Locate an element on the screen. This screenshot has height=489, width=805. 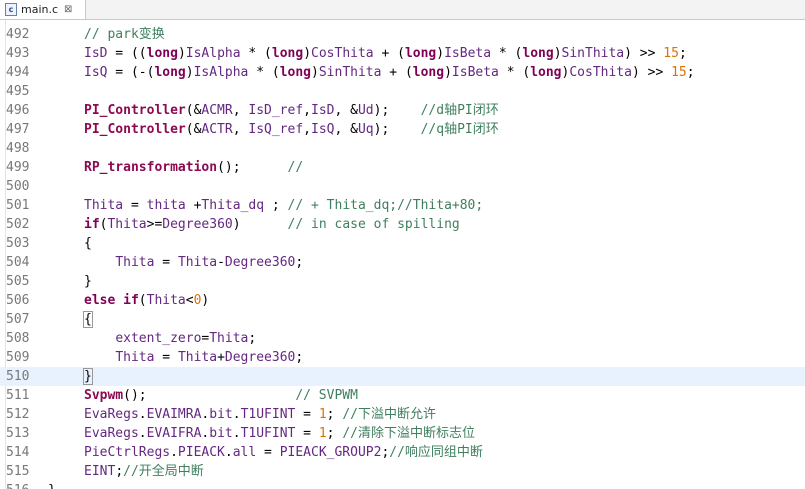
code-line: 503 { is located at coordinates (402, 243).